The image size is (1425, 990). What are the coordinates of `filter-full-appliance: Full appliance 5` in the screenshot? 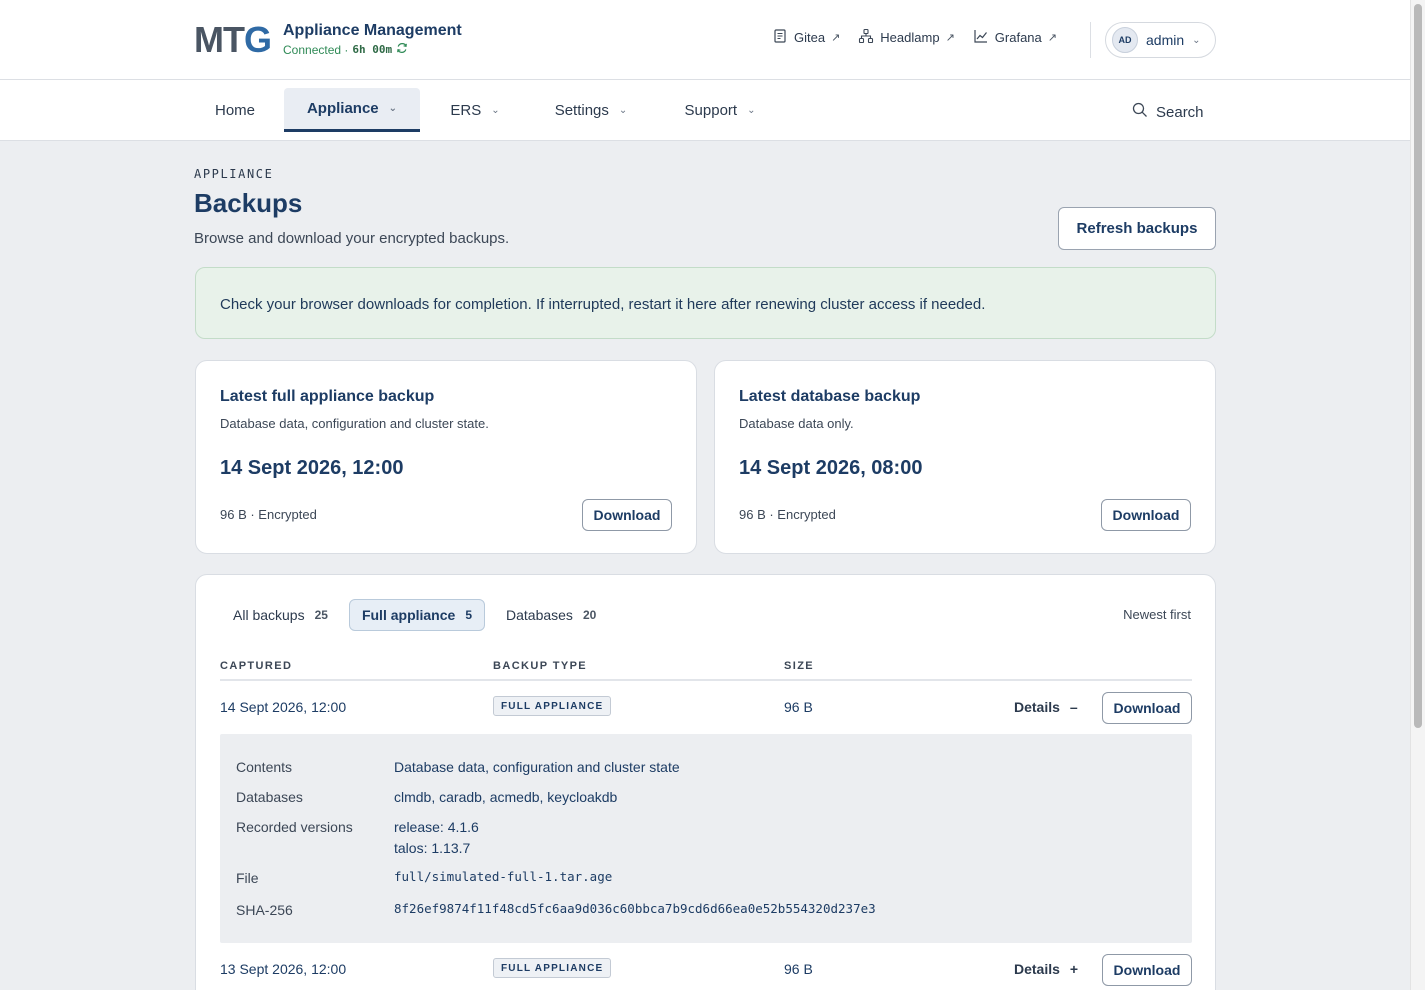 It's located at (416, 615).